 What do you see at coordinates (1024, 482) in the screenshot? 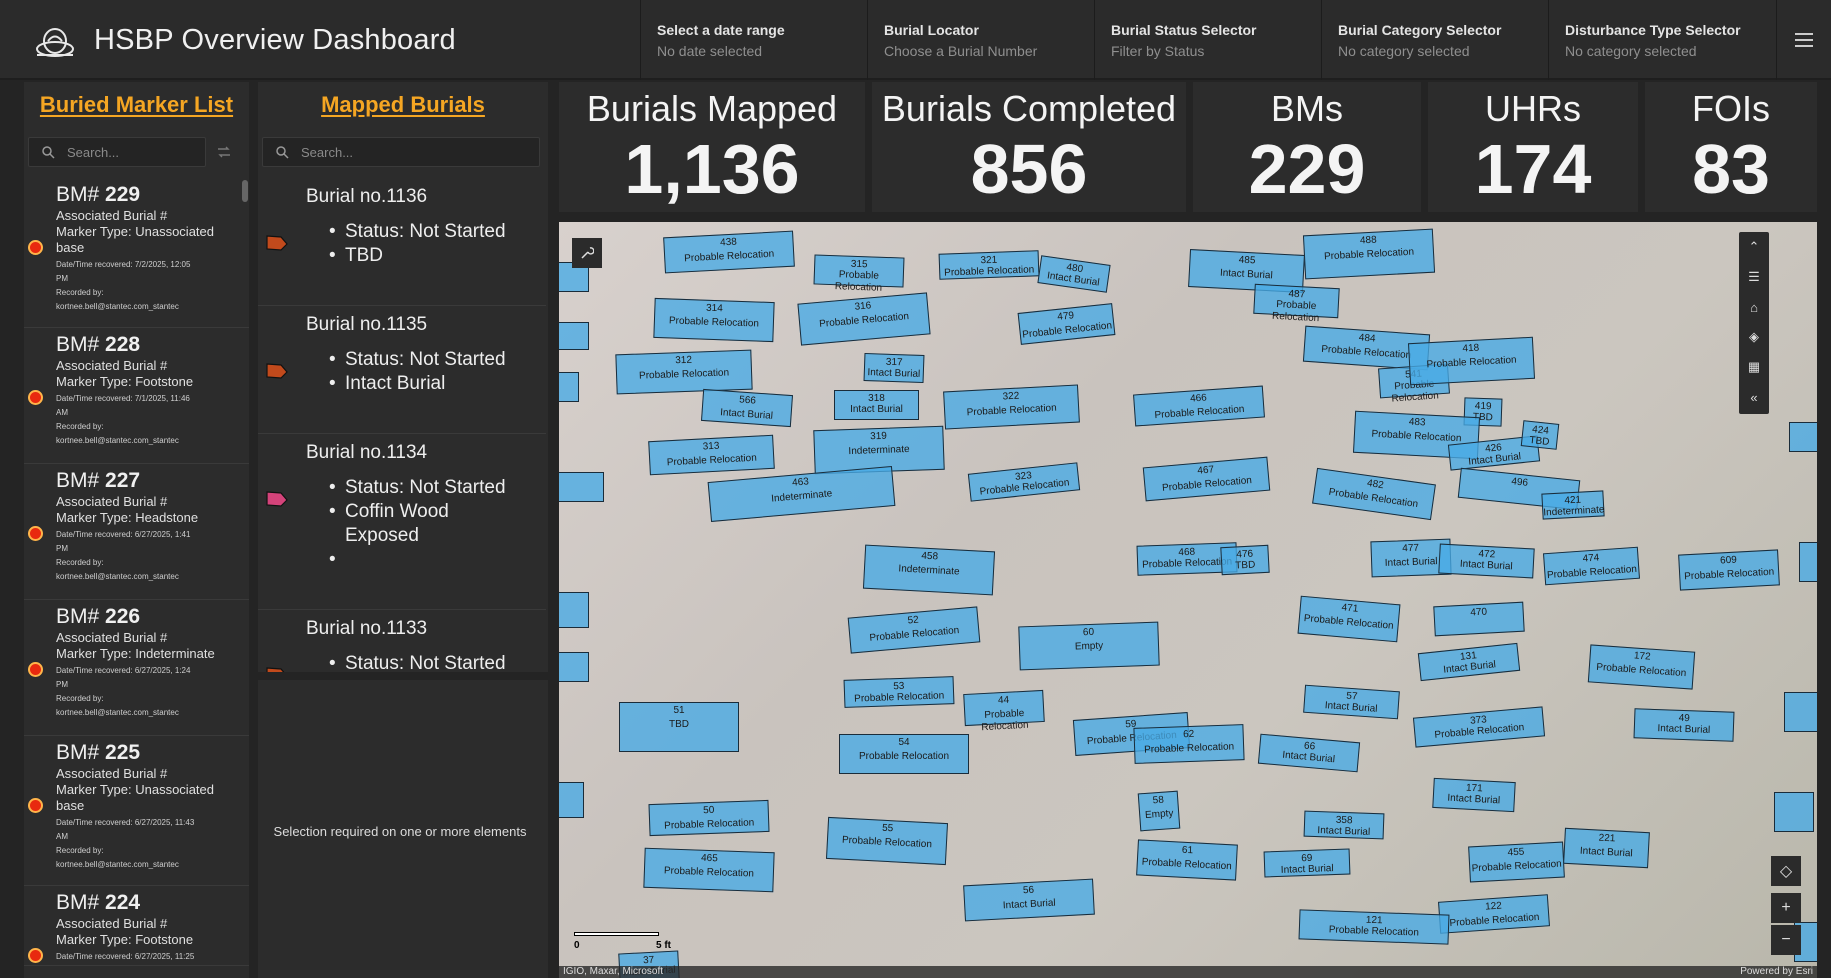
I see `burial-polygon: 323 Probable Relocation` at bounding box center [1024, 482].